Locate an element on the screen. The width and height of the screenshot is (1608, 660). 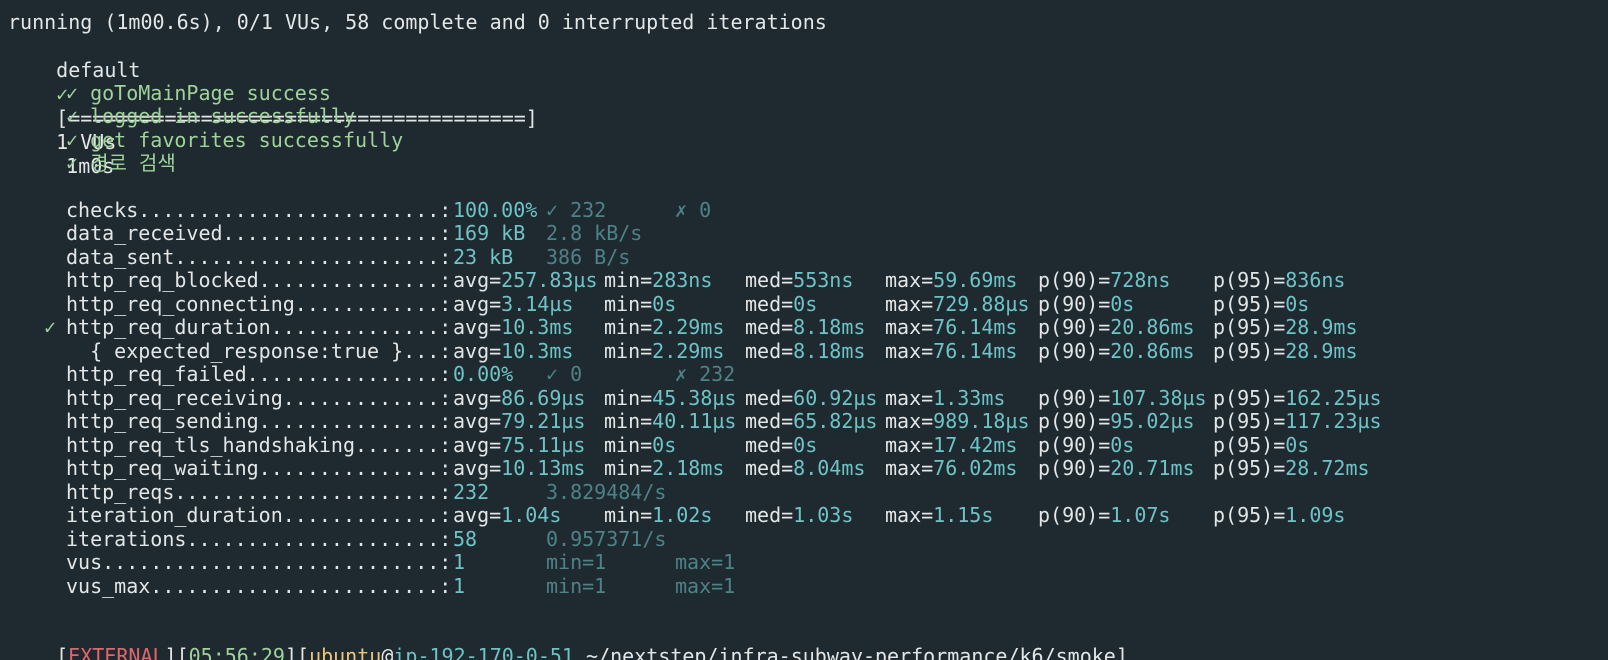
metric-name: http_reqs......................: is located at coordinates (258, 492).